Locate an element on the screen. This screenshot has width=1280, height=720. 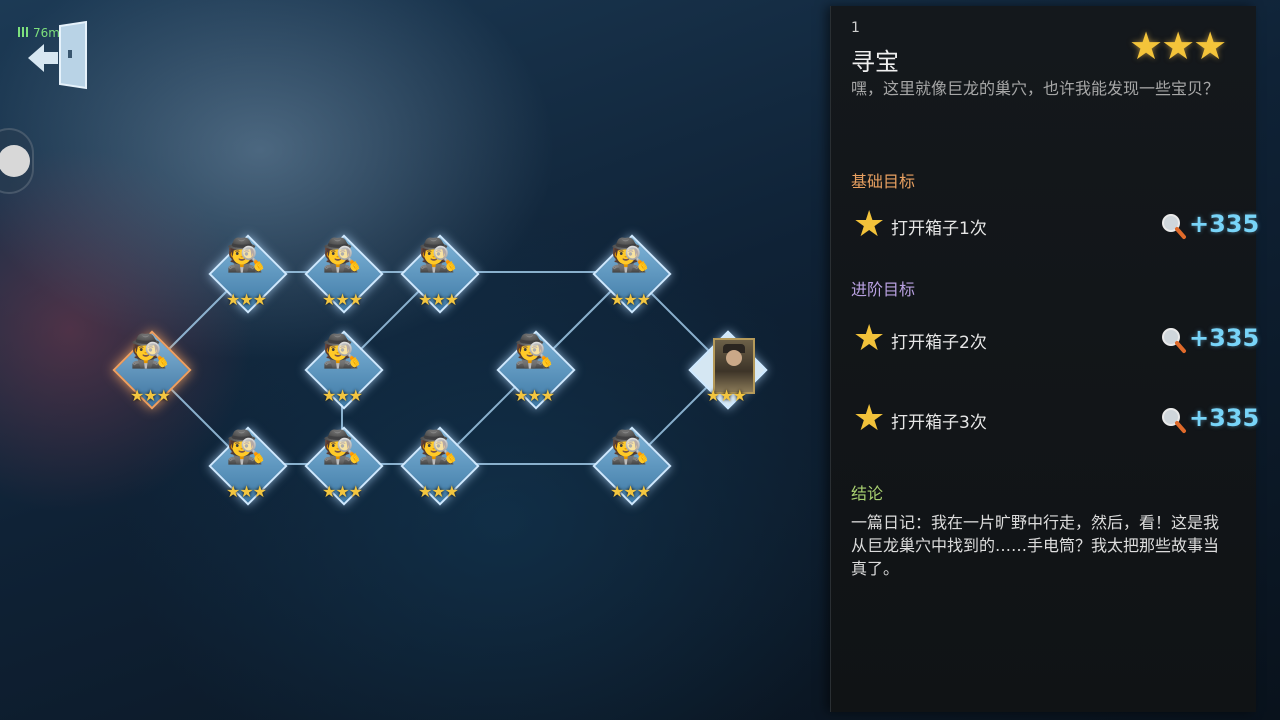
case-description: 嘿，这里就像巨龙的巢穴，也许我能发现一些宝贝？ is located at coordinates (1035, 88).